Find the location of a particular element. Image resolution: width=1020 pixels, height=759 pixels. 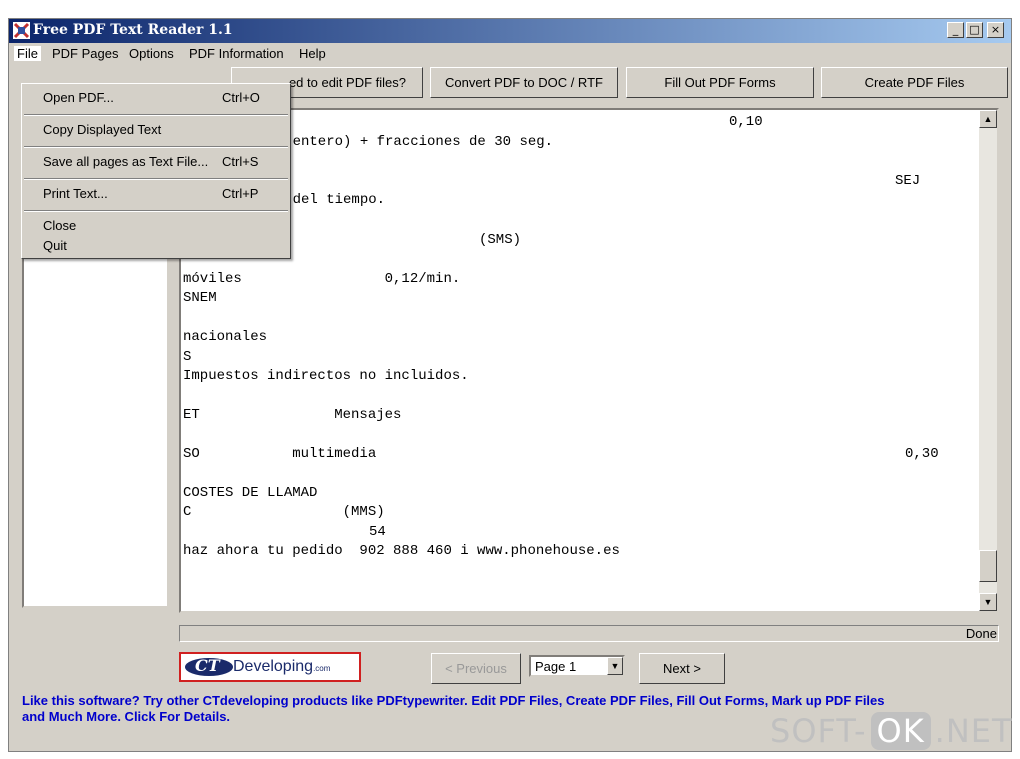

text-line: (SMS) is located at coordinates (500, 240).